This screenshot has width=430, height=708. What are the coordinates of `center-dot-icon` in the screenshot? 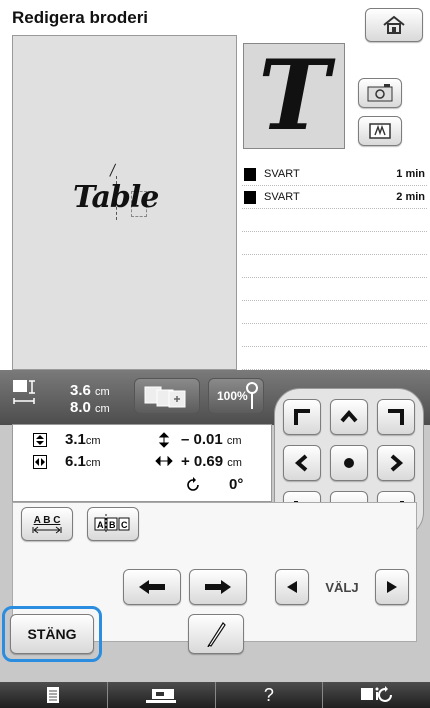 It's located at (349, 463).